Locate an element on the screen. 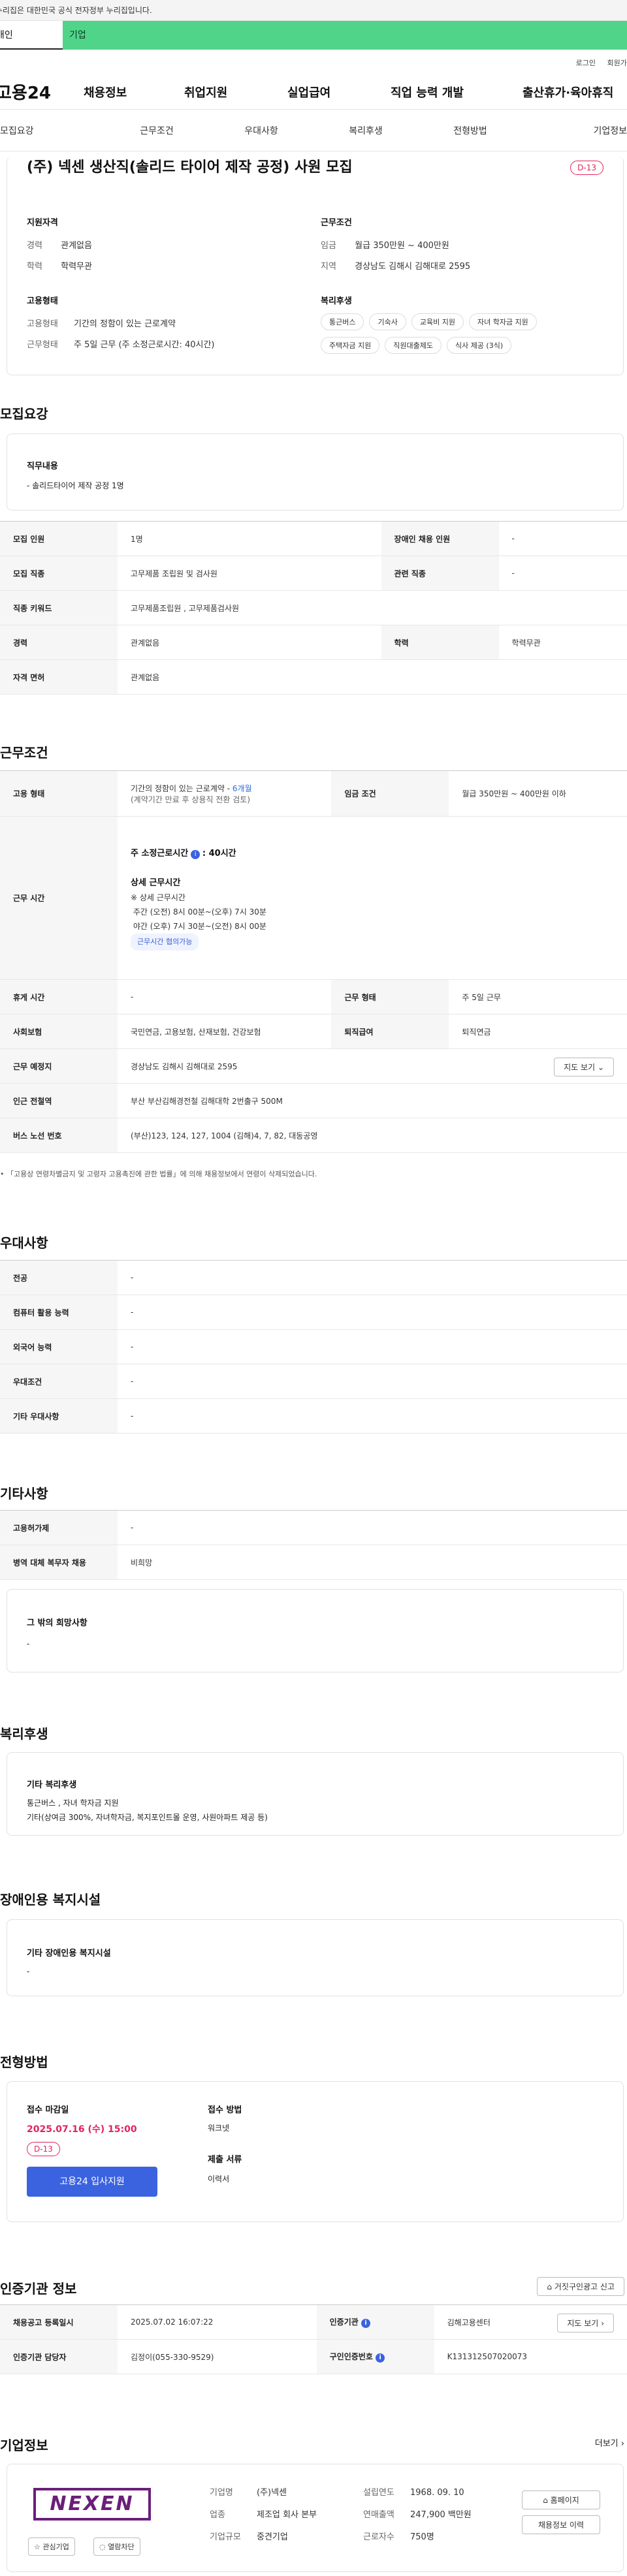  loc-row: 지역 경상남도 김해시 김해대로 2595 is located at coordinates (395, 265).